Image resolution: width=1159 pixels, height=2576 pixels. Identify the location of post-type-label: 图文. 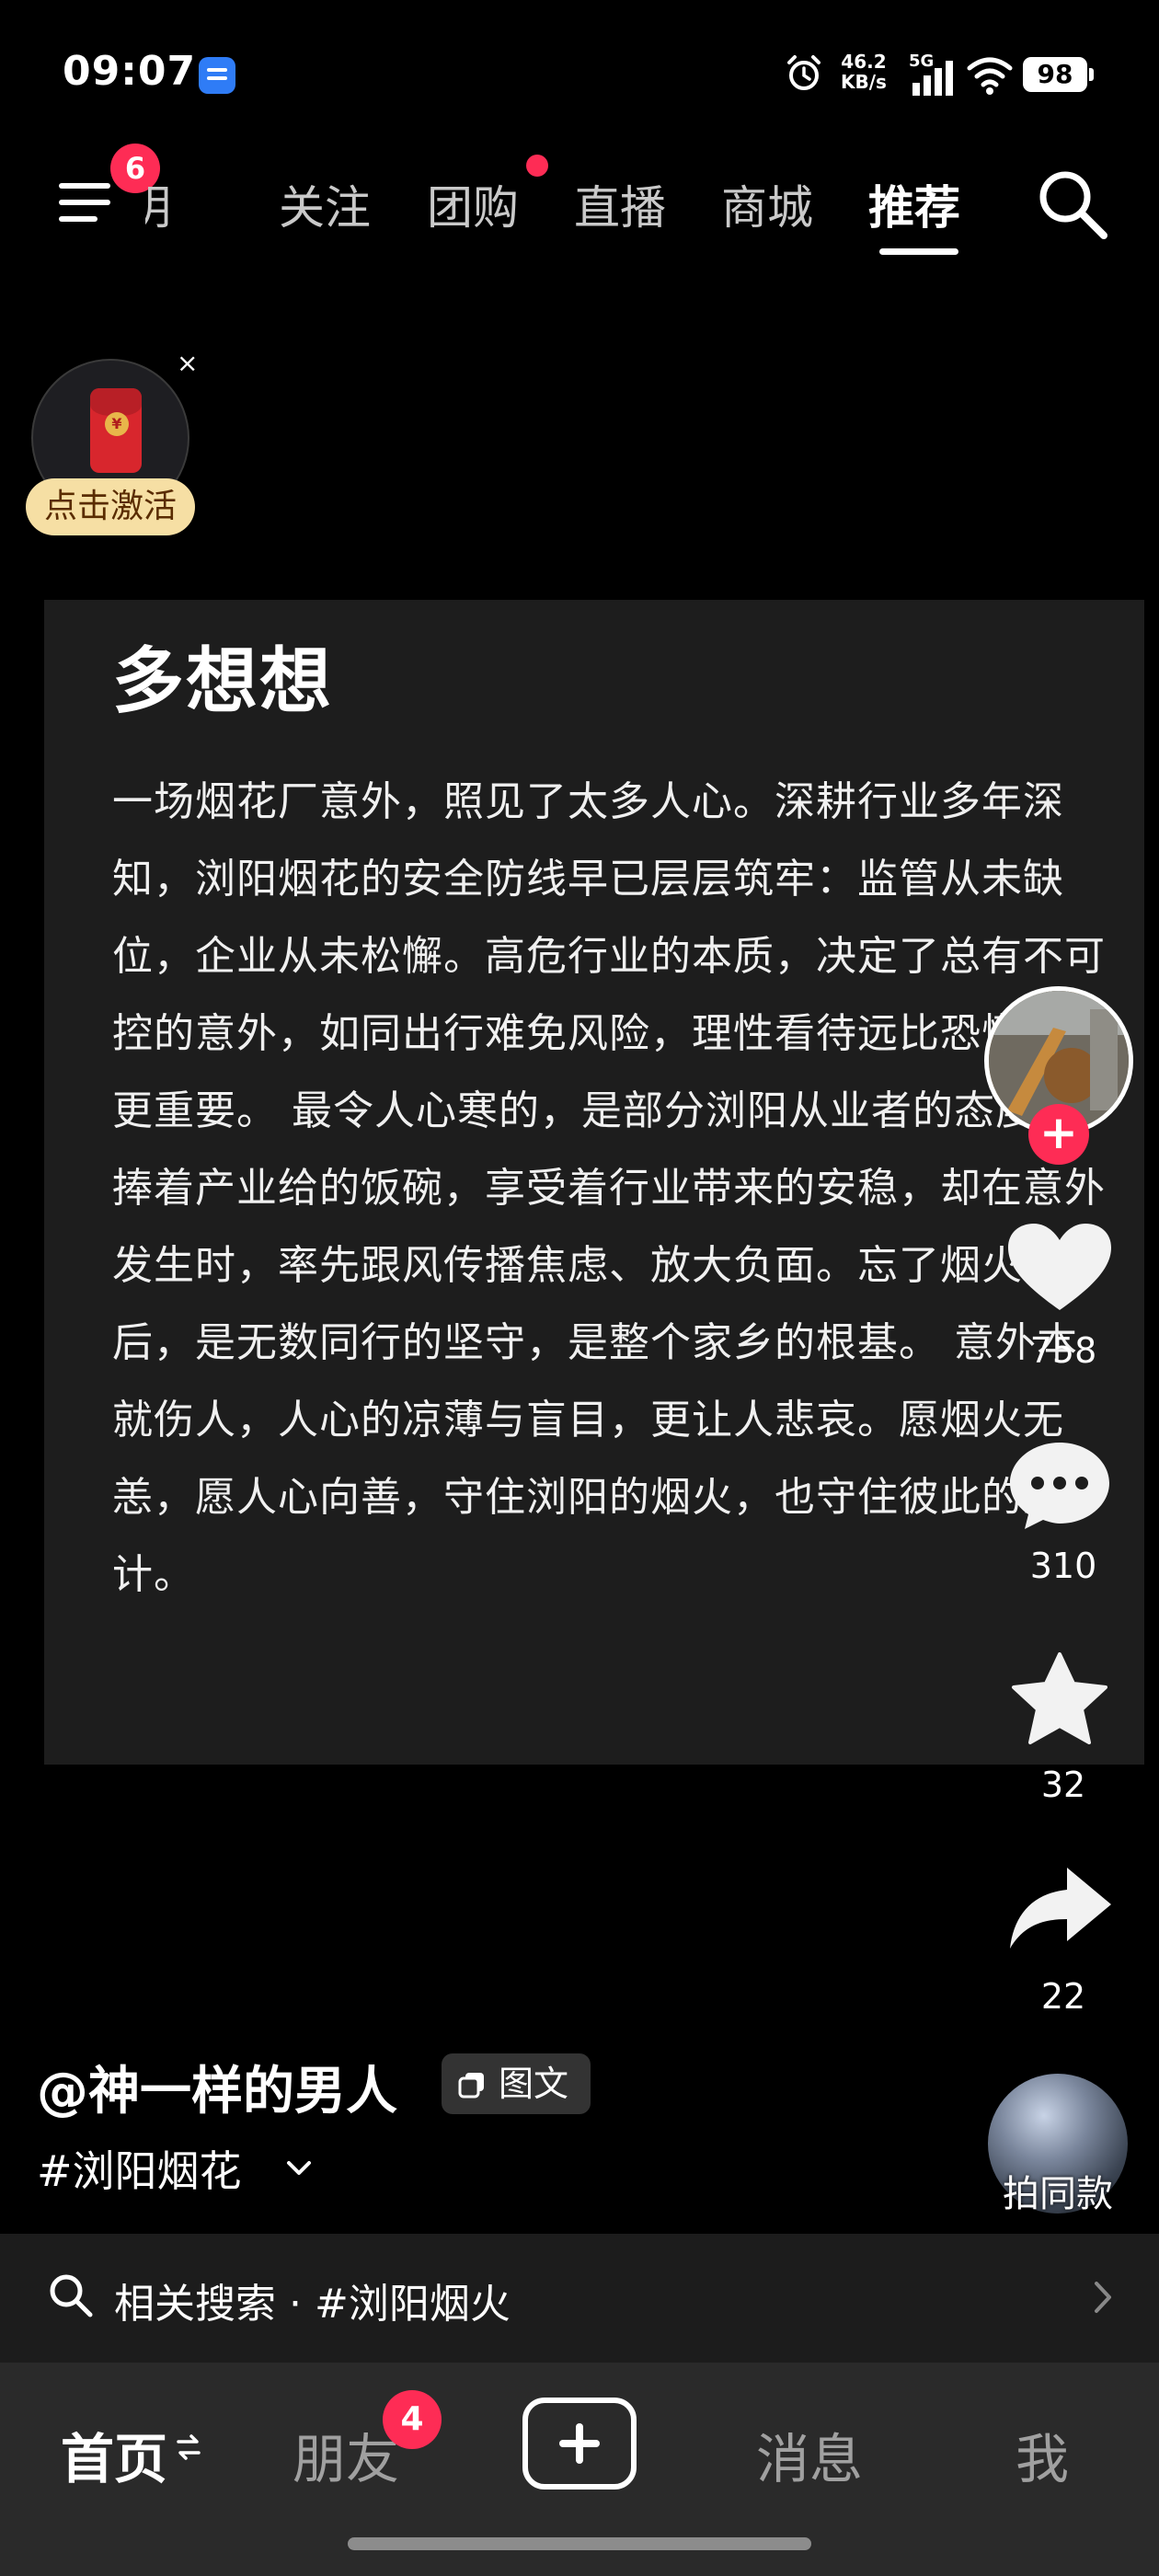
(534, 2084).